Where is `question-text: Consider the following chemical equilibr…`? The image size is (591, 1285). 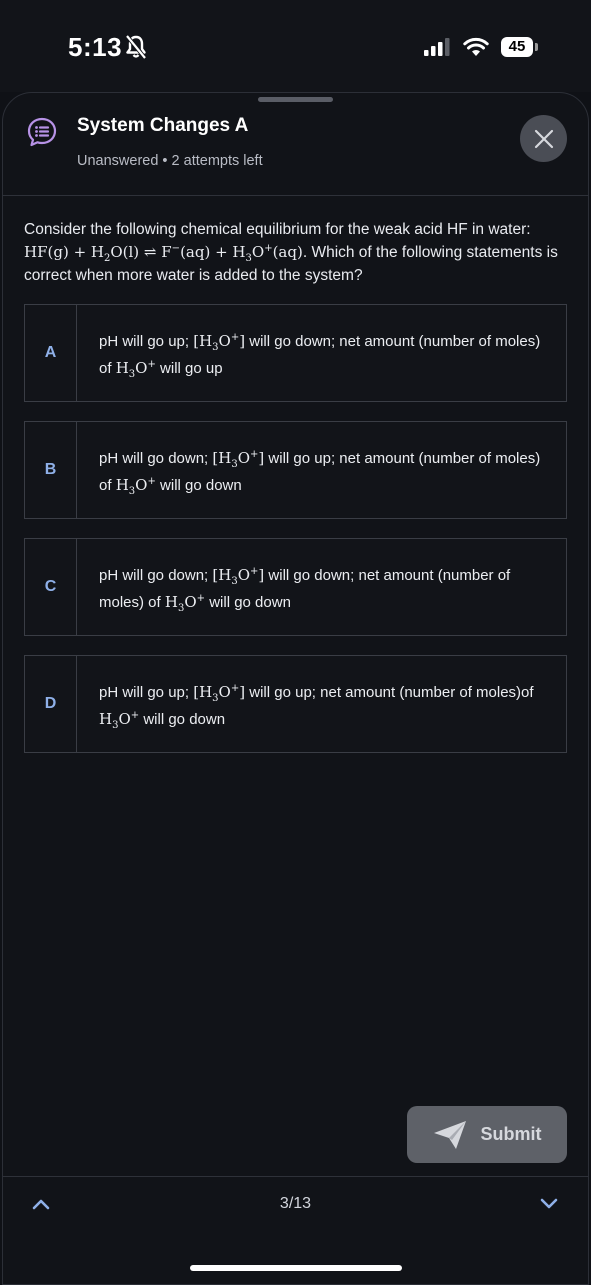 question-text: Consider the following chemical equilibr… is located at coordinates (296, 252).